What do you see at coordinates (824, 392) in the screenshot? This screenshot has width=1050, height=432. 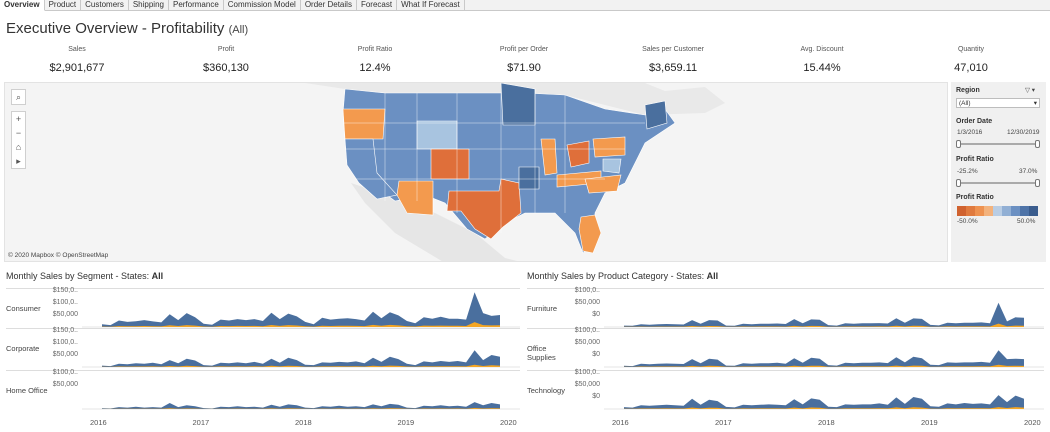 I see `category-area-chart-technology` at bounding box center [824, 392].